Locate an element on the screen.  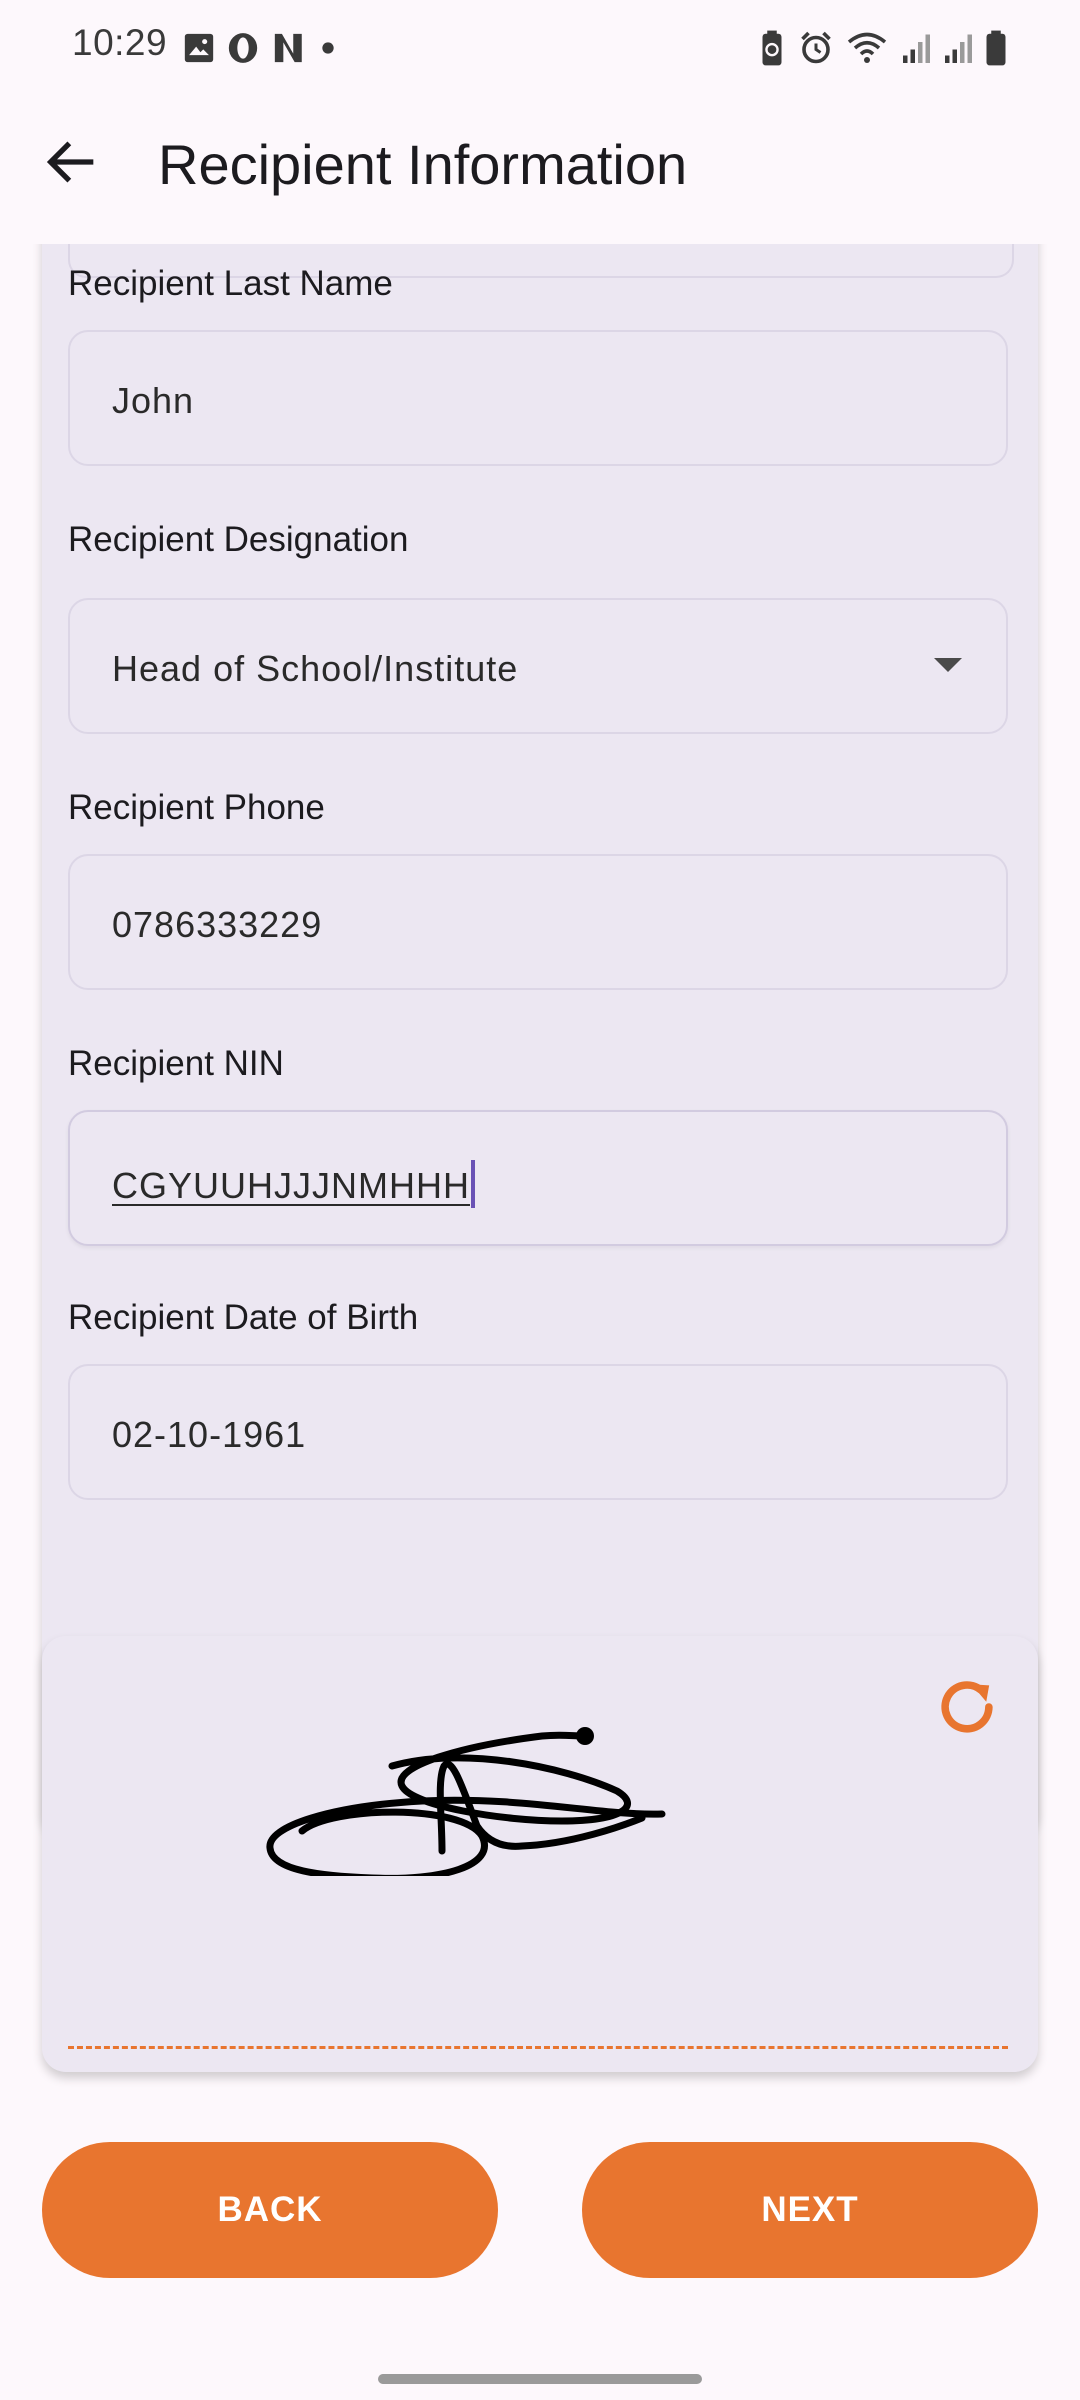
next-button: NEXT is located at coordinates (810, 2210).